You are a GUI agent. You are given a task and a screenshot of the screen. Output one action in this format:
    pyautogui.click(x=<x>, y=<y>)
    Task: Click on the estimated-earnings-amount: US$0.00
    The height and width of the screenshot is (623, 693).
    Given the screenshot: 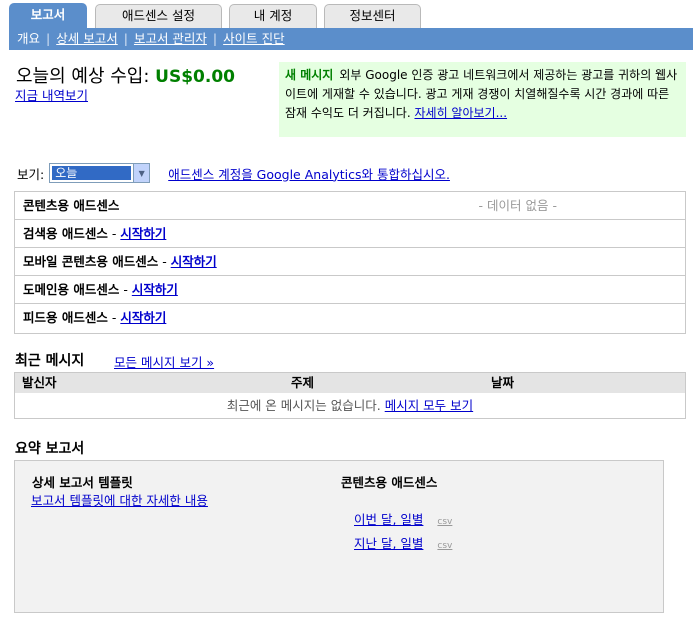 What is the action you would take?
    pyautogui.click(x=195, y=77)
    